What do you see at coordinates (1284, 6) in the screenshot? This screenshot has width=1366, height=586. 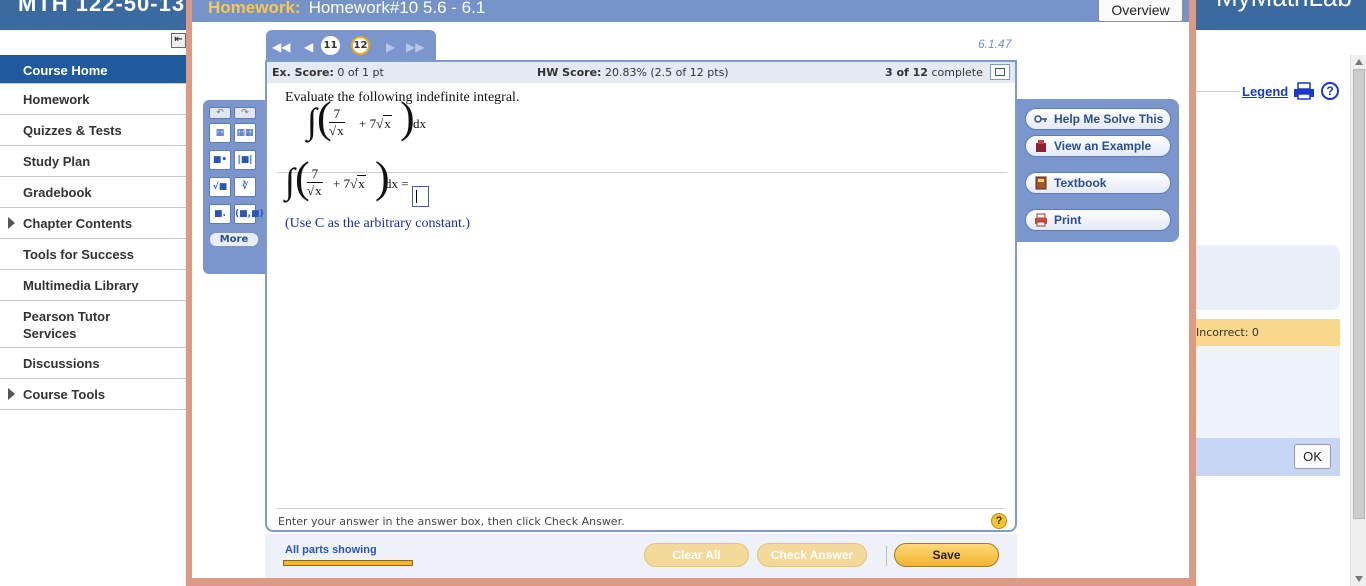 I see `brand-name: MyMathLab` at bounding box center [1284, 6].